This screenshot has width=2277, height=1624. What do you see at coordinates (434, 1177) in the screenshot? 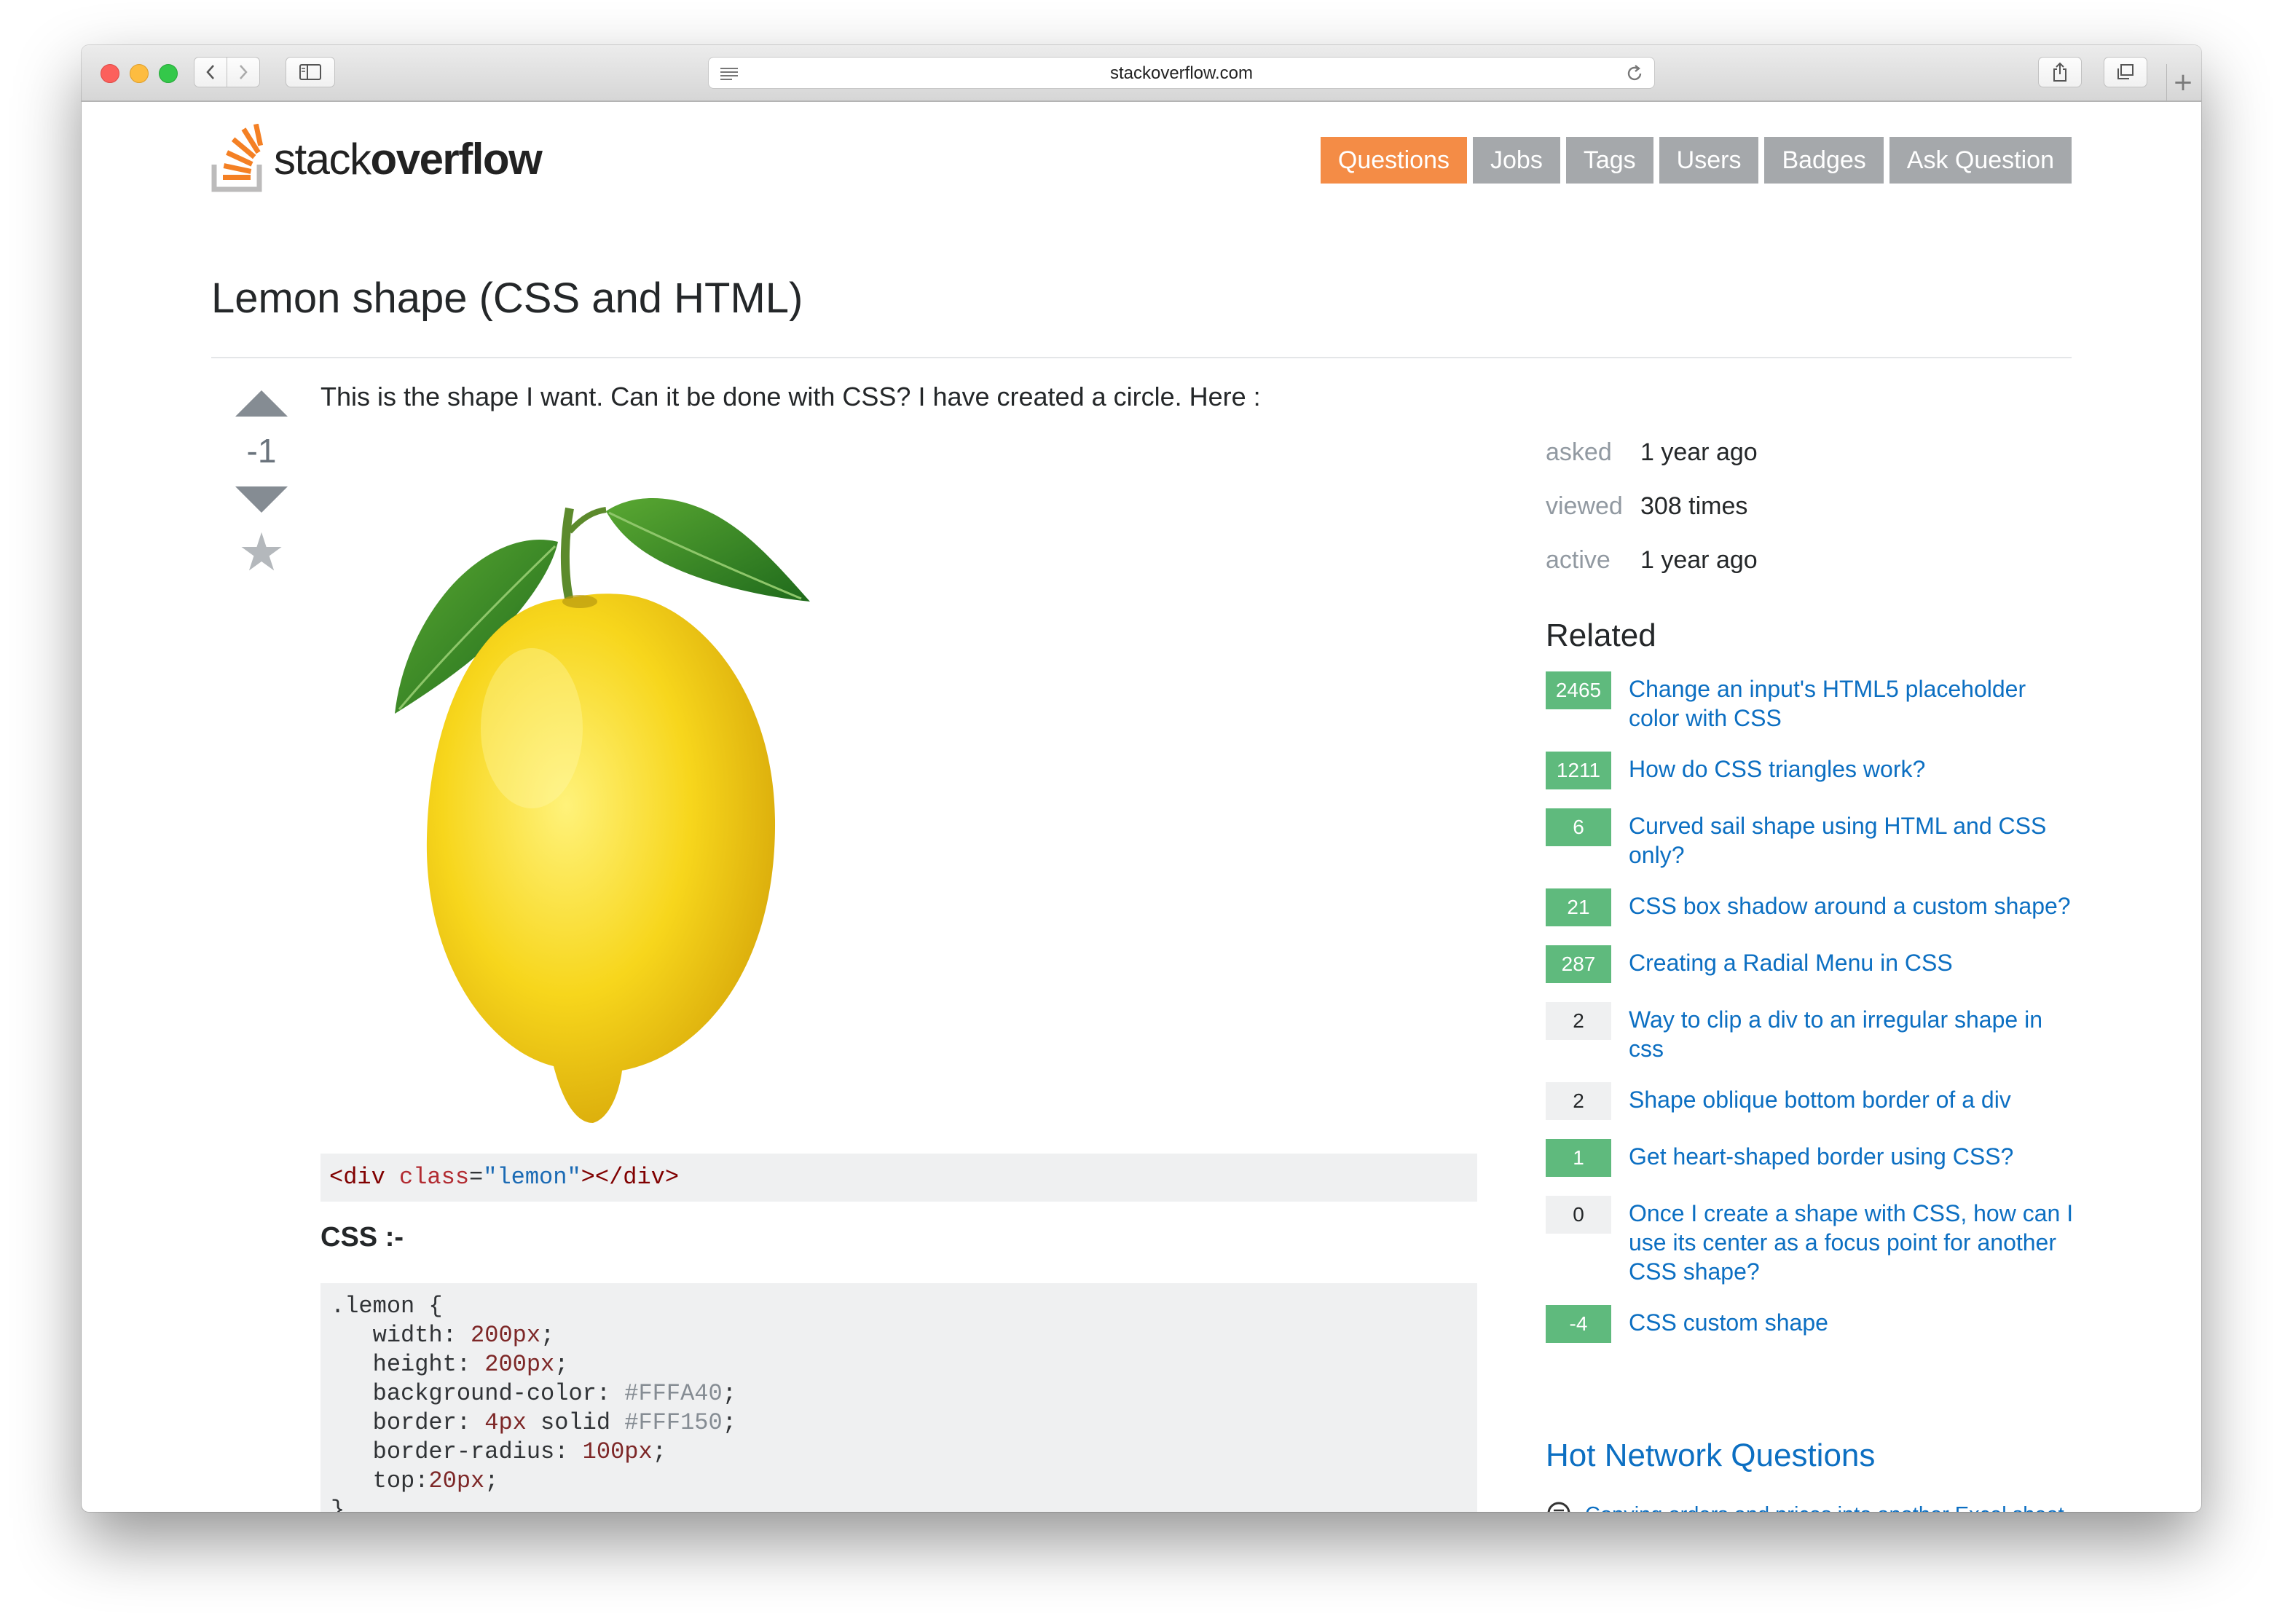
I see `html-attr-name: class` at bounding box center [434, 1177].